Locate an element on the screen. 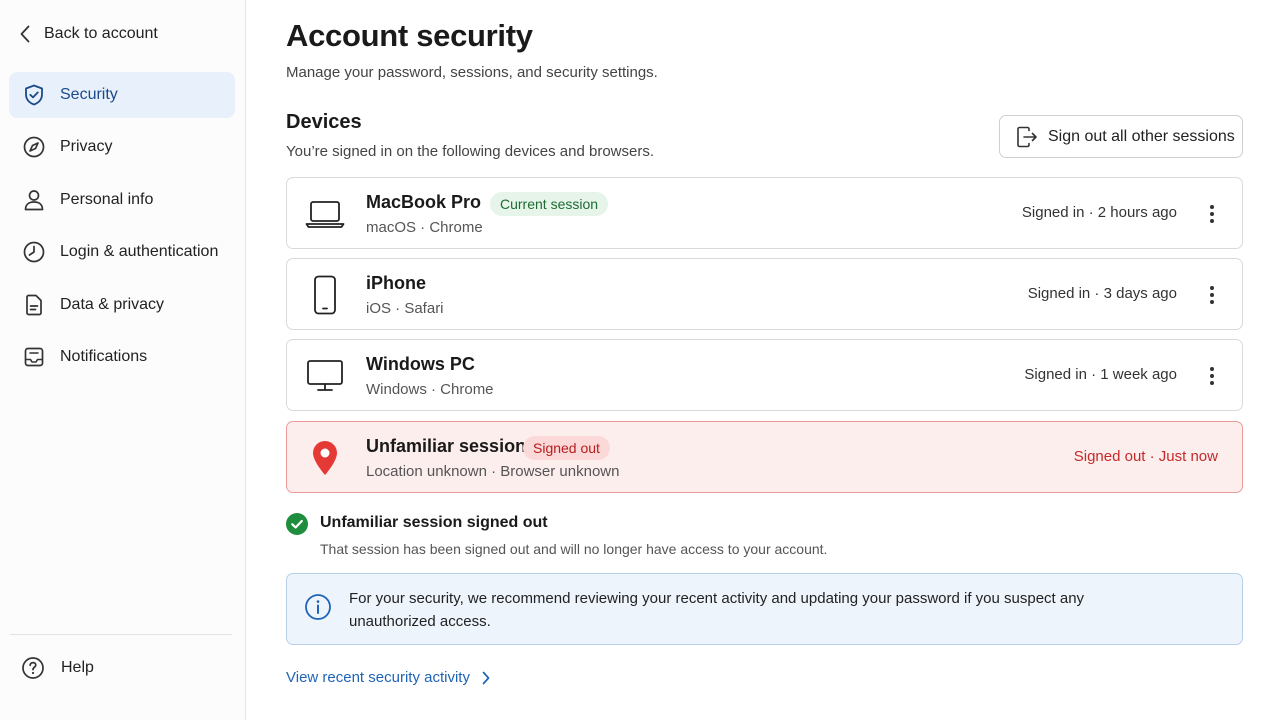 Image resolution: width=1280 pixels, height=720 pixels. monitor-icon is located at coordinates (325, 376).